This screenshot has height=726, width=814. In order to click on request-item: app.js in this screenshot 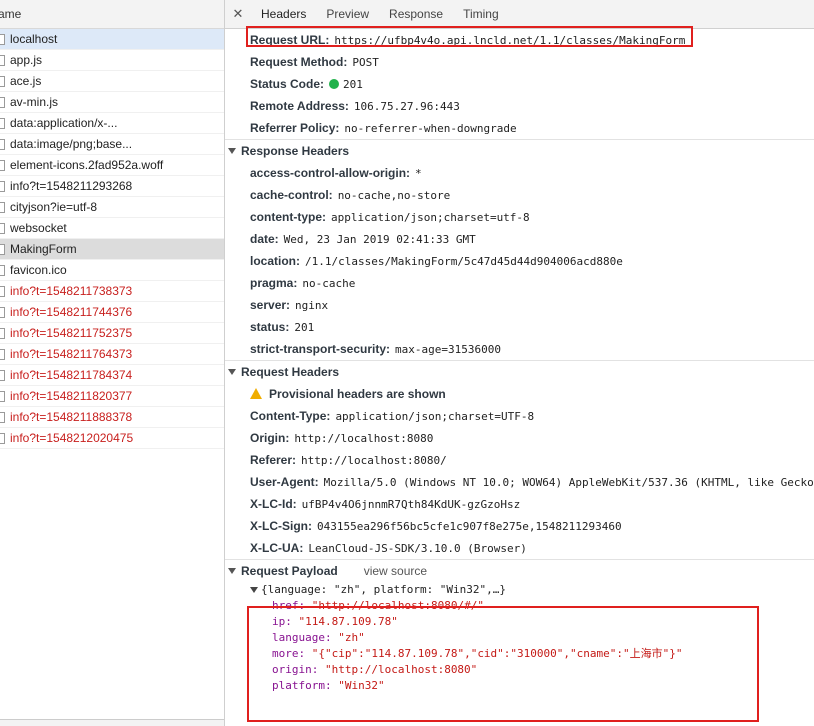, I will do `click(112, 60)`.